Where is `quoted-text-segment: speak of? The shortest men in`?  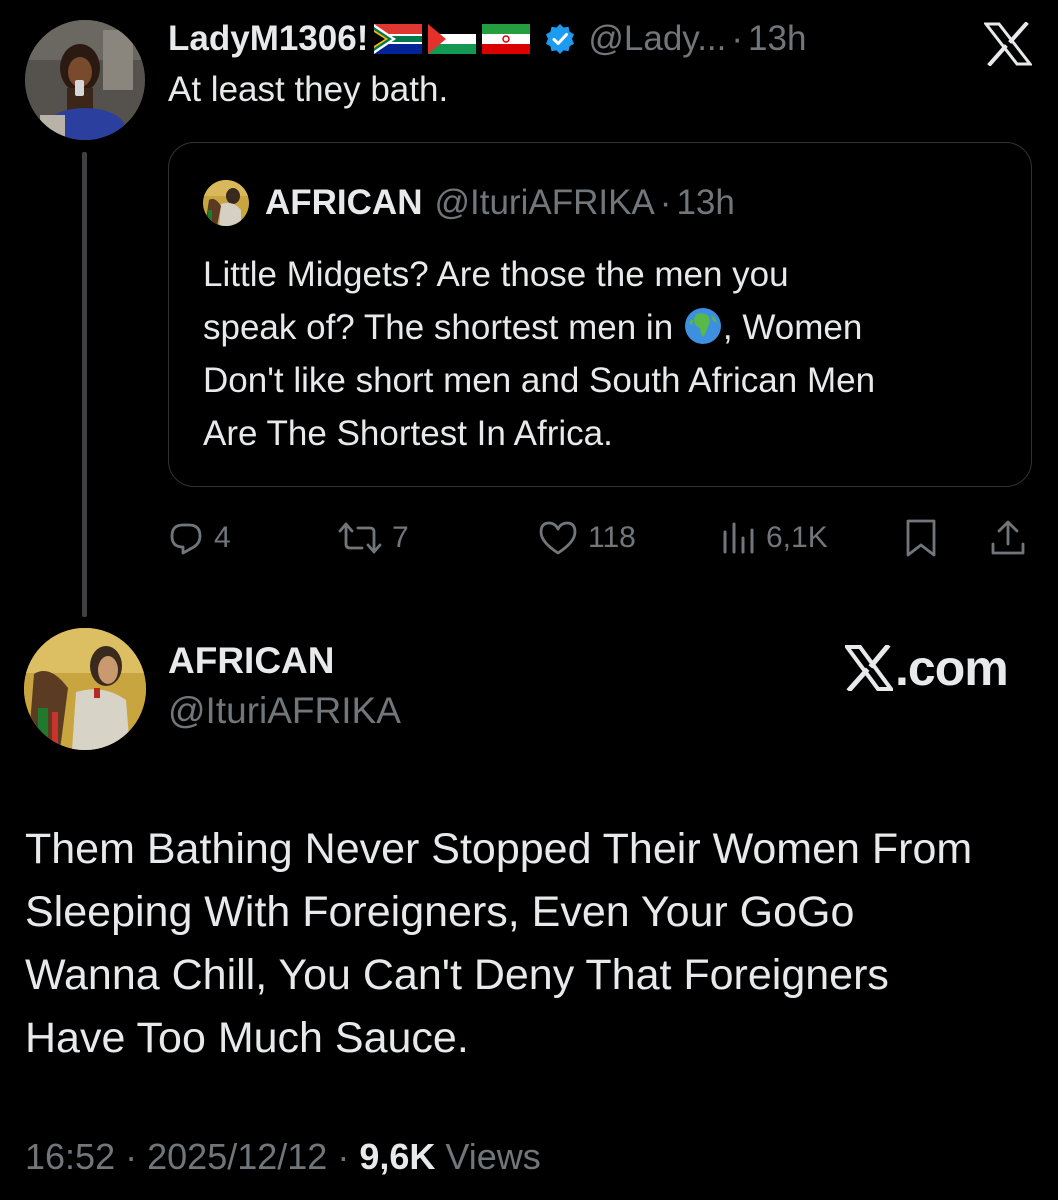
quoted-text-segment: speak of? The shortest men in is located at coordinates (438, 327).